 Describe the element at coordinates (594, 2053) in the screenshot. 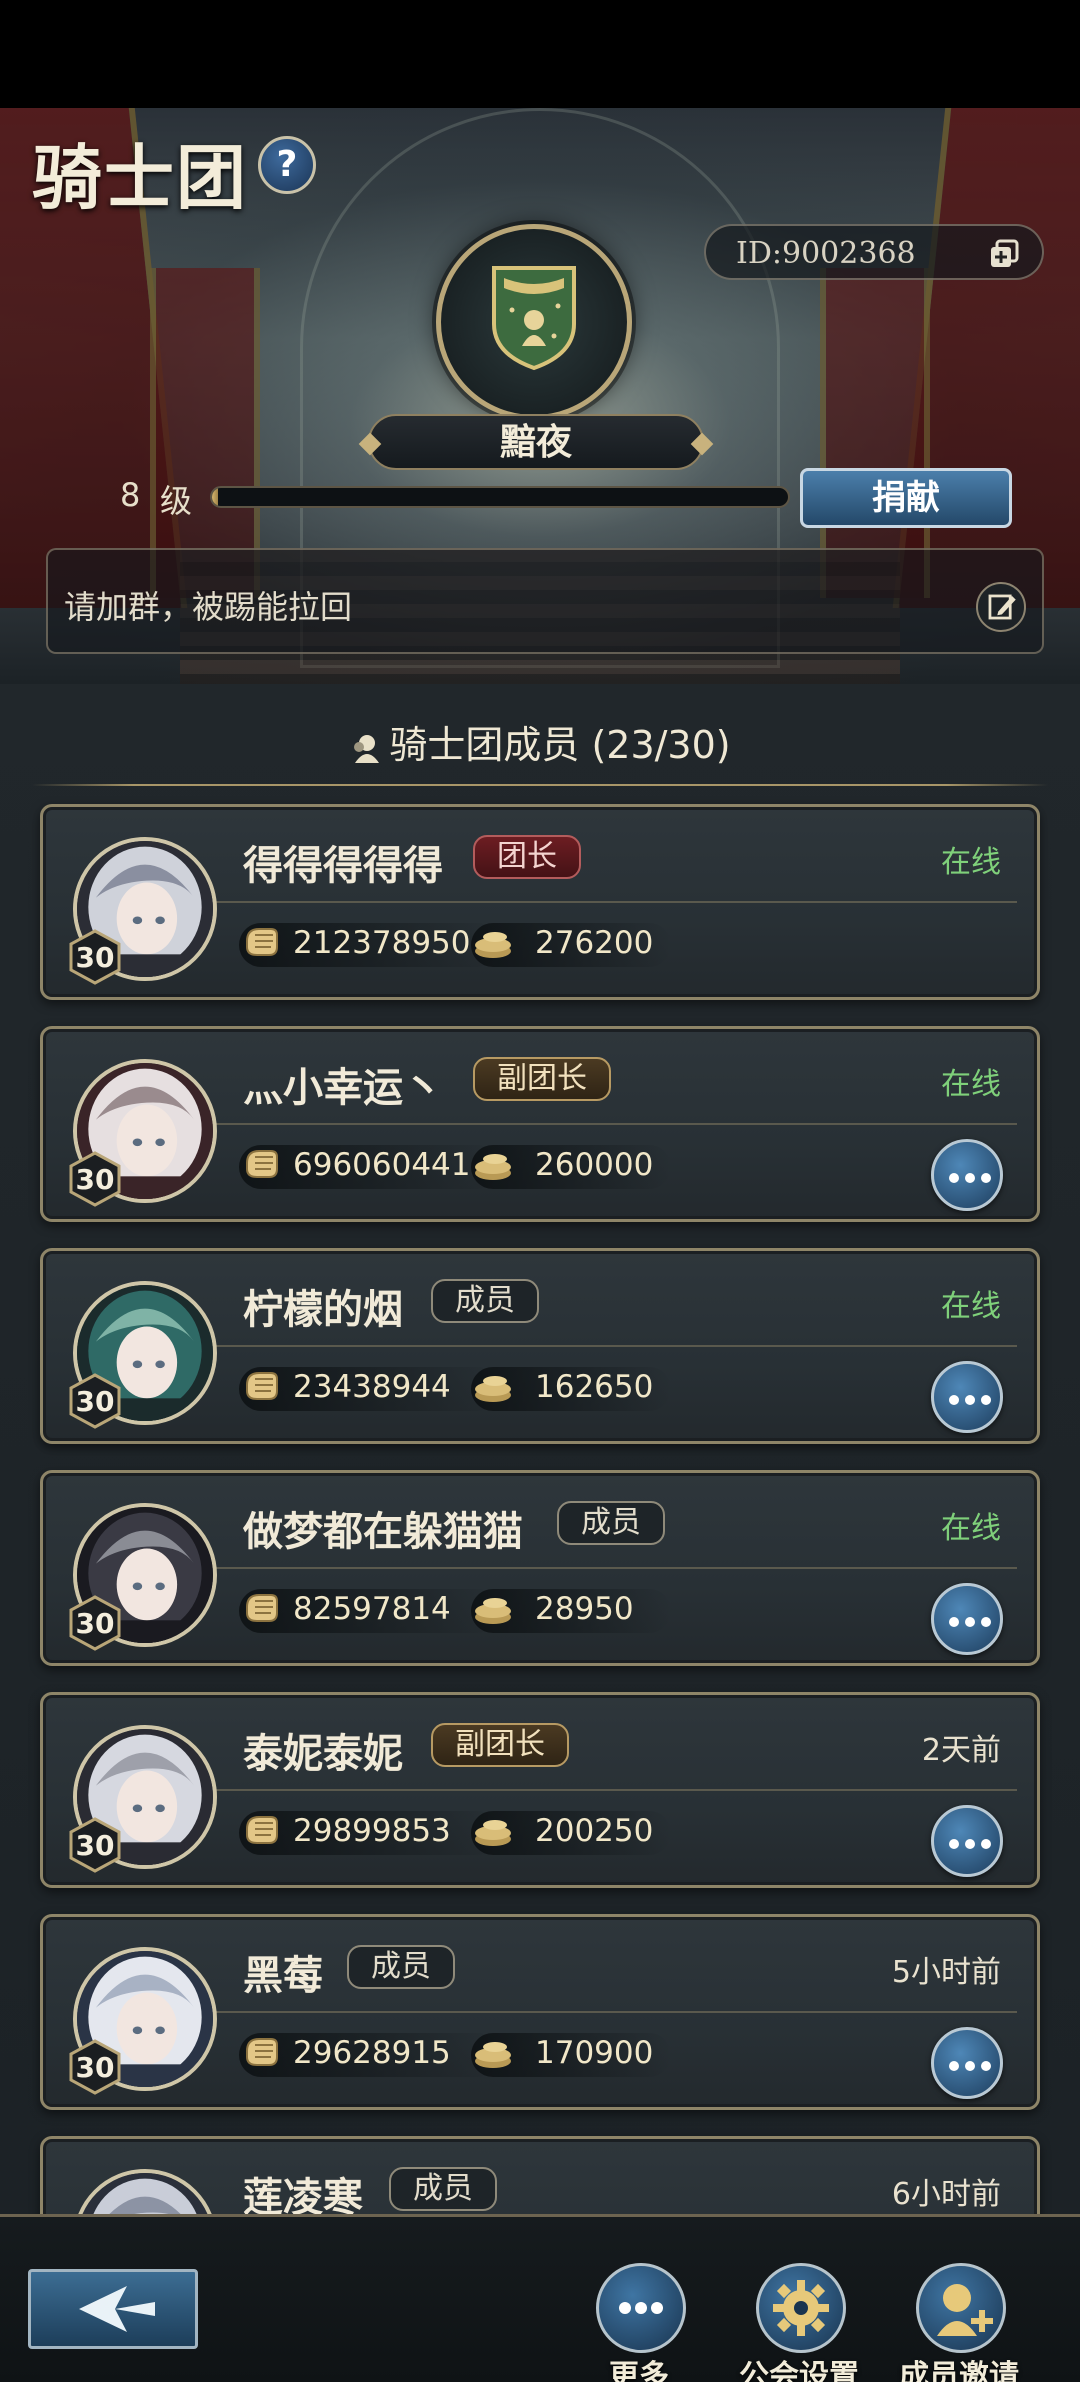

I see `coins-value: 170900` at that location.